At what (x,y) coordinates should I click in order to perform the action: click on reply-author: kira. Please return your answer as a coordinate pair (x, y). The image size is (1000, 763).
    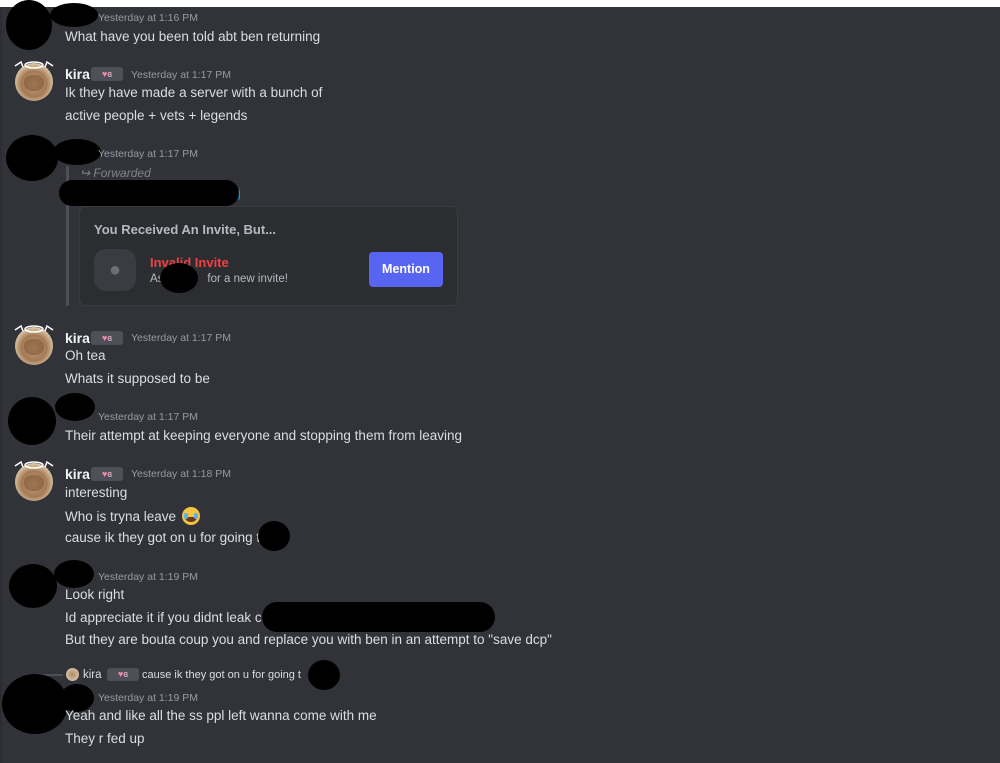
    Looking at the image, I should click on (92, 675).